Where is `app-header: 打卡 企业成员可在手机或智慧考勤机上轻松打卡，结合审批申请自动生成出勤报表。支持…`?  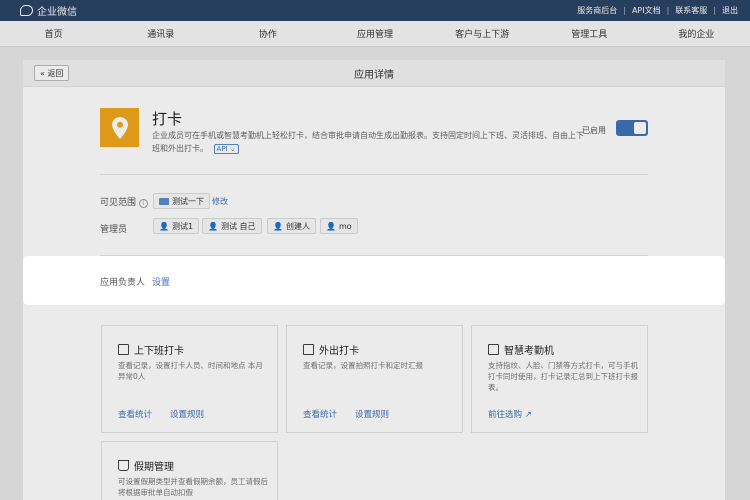 app-header: 打卡 企业成员可在手机或智慧考勤机上轻松打卡，结合审批申请自动生成出勤报表。支持… is located at coordinates (375, 143).